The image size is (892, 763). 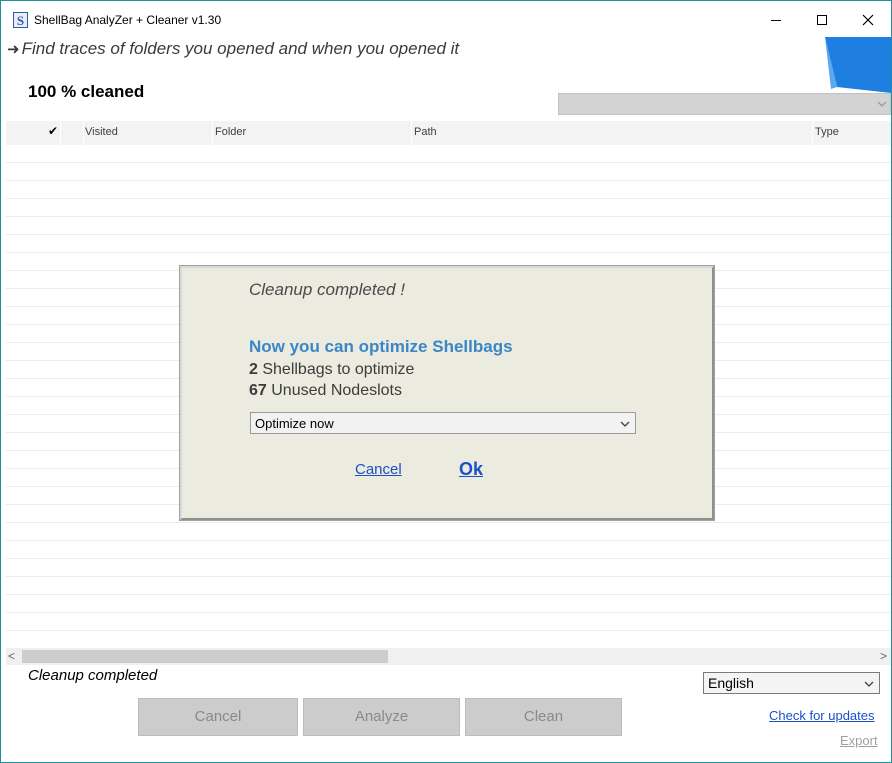 I want to click on analyze-button: Analyze, so click(x=381, y=717).